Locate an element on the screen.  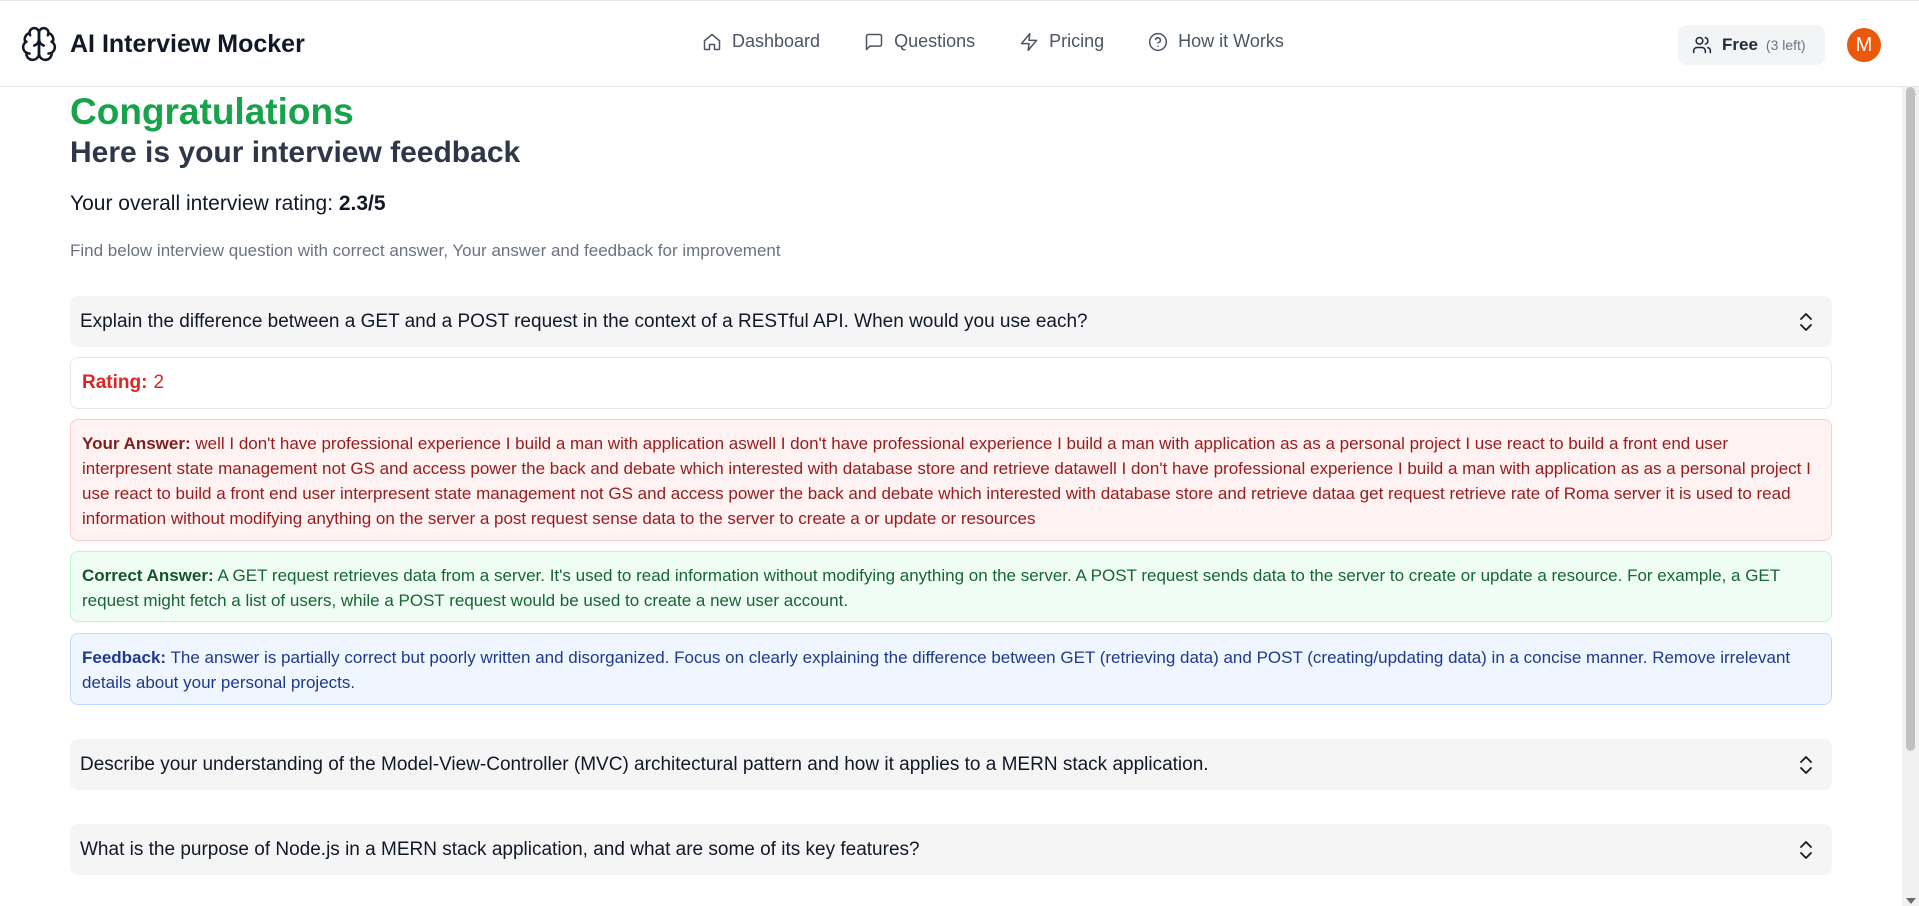
nav-pricing-label: Pricing is located at coordinates (1077, 41).